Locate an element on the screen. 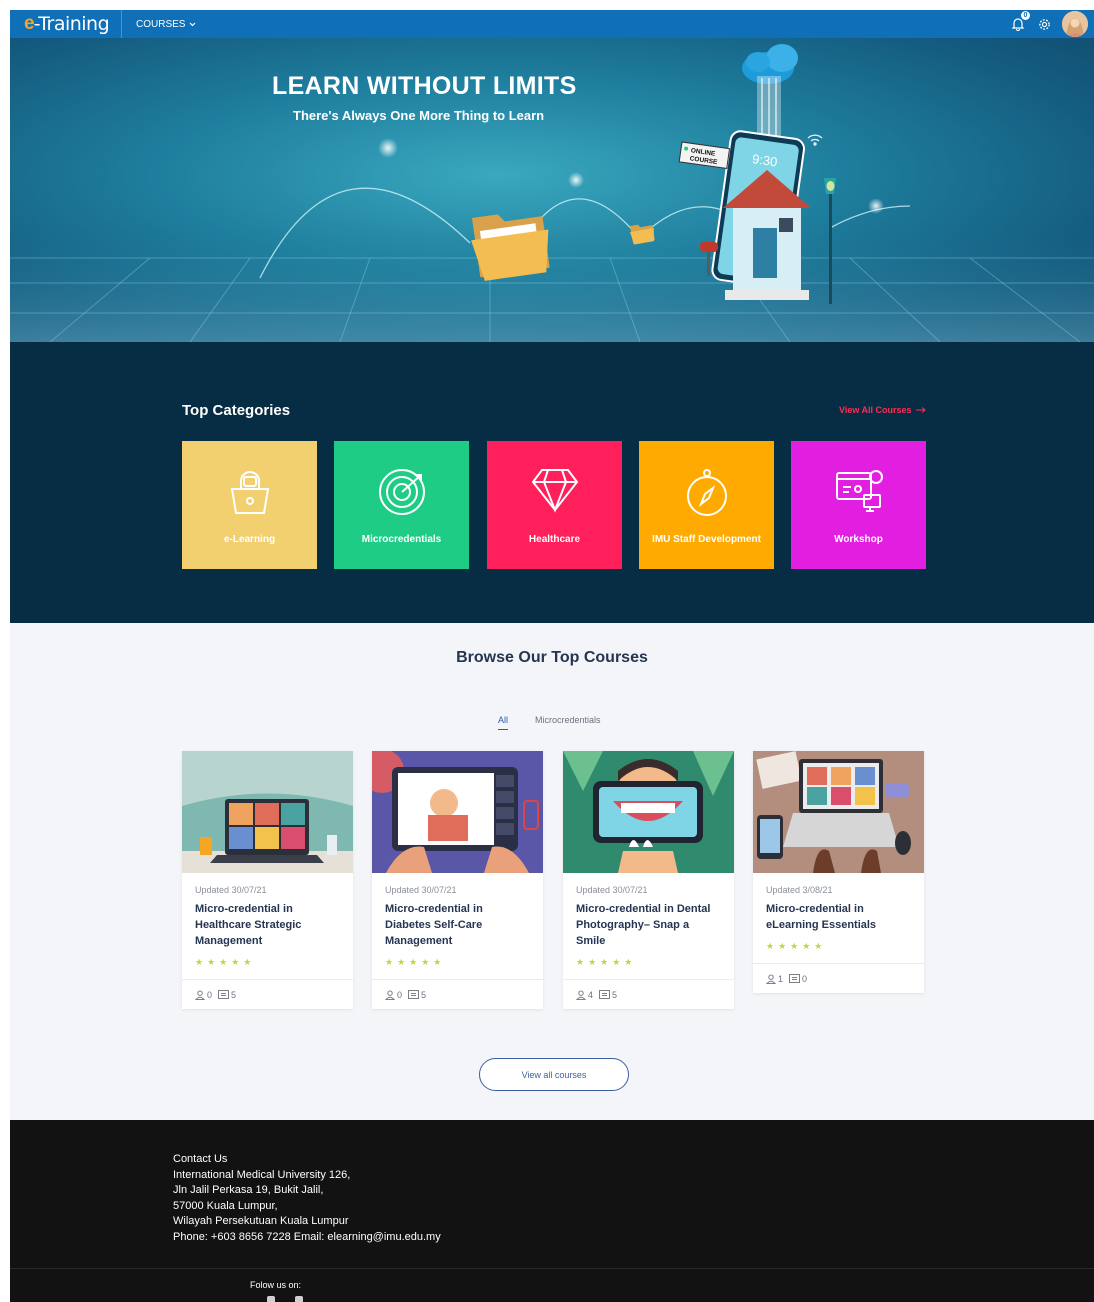 Image resolution: width=1094 pixels, height=1302 pixels. category-healthcare: Healthcare is located at coordinates (554, 505).